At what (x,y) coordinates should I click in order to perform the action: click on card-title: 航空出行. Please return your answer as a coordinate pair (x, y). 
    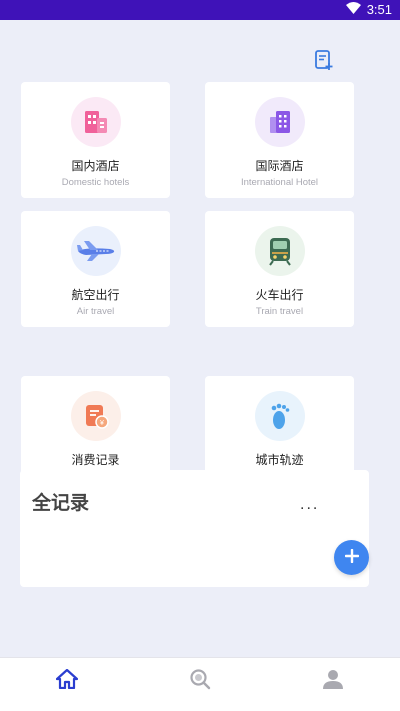
    Looking at the image, I should click on (95, 295).